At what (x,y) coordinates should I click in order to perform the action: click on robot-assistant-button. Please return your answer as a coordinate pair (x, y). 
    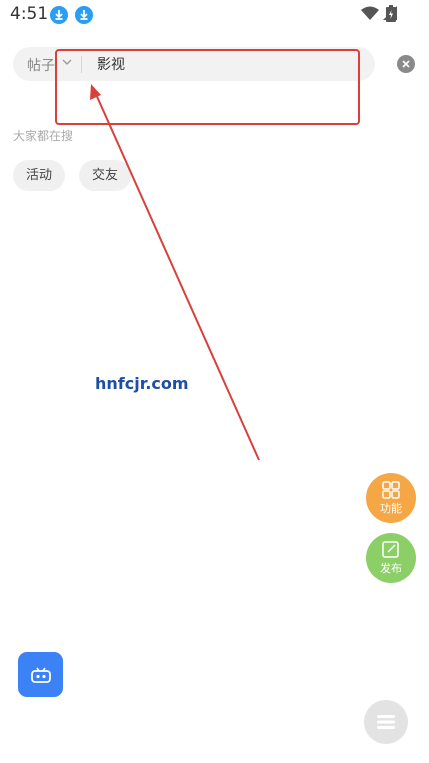
    Looking at the image, I should click on (40, 674).